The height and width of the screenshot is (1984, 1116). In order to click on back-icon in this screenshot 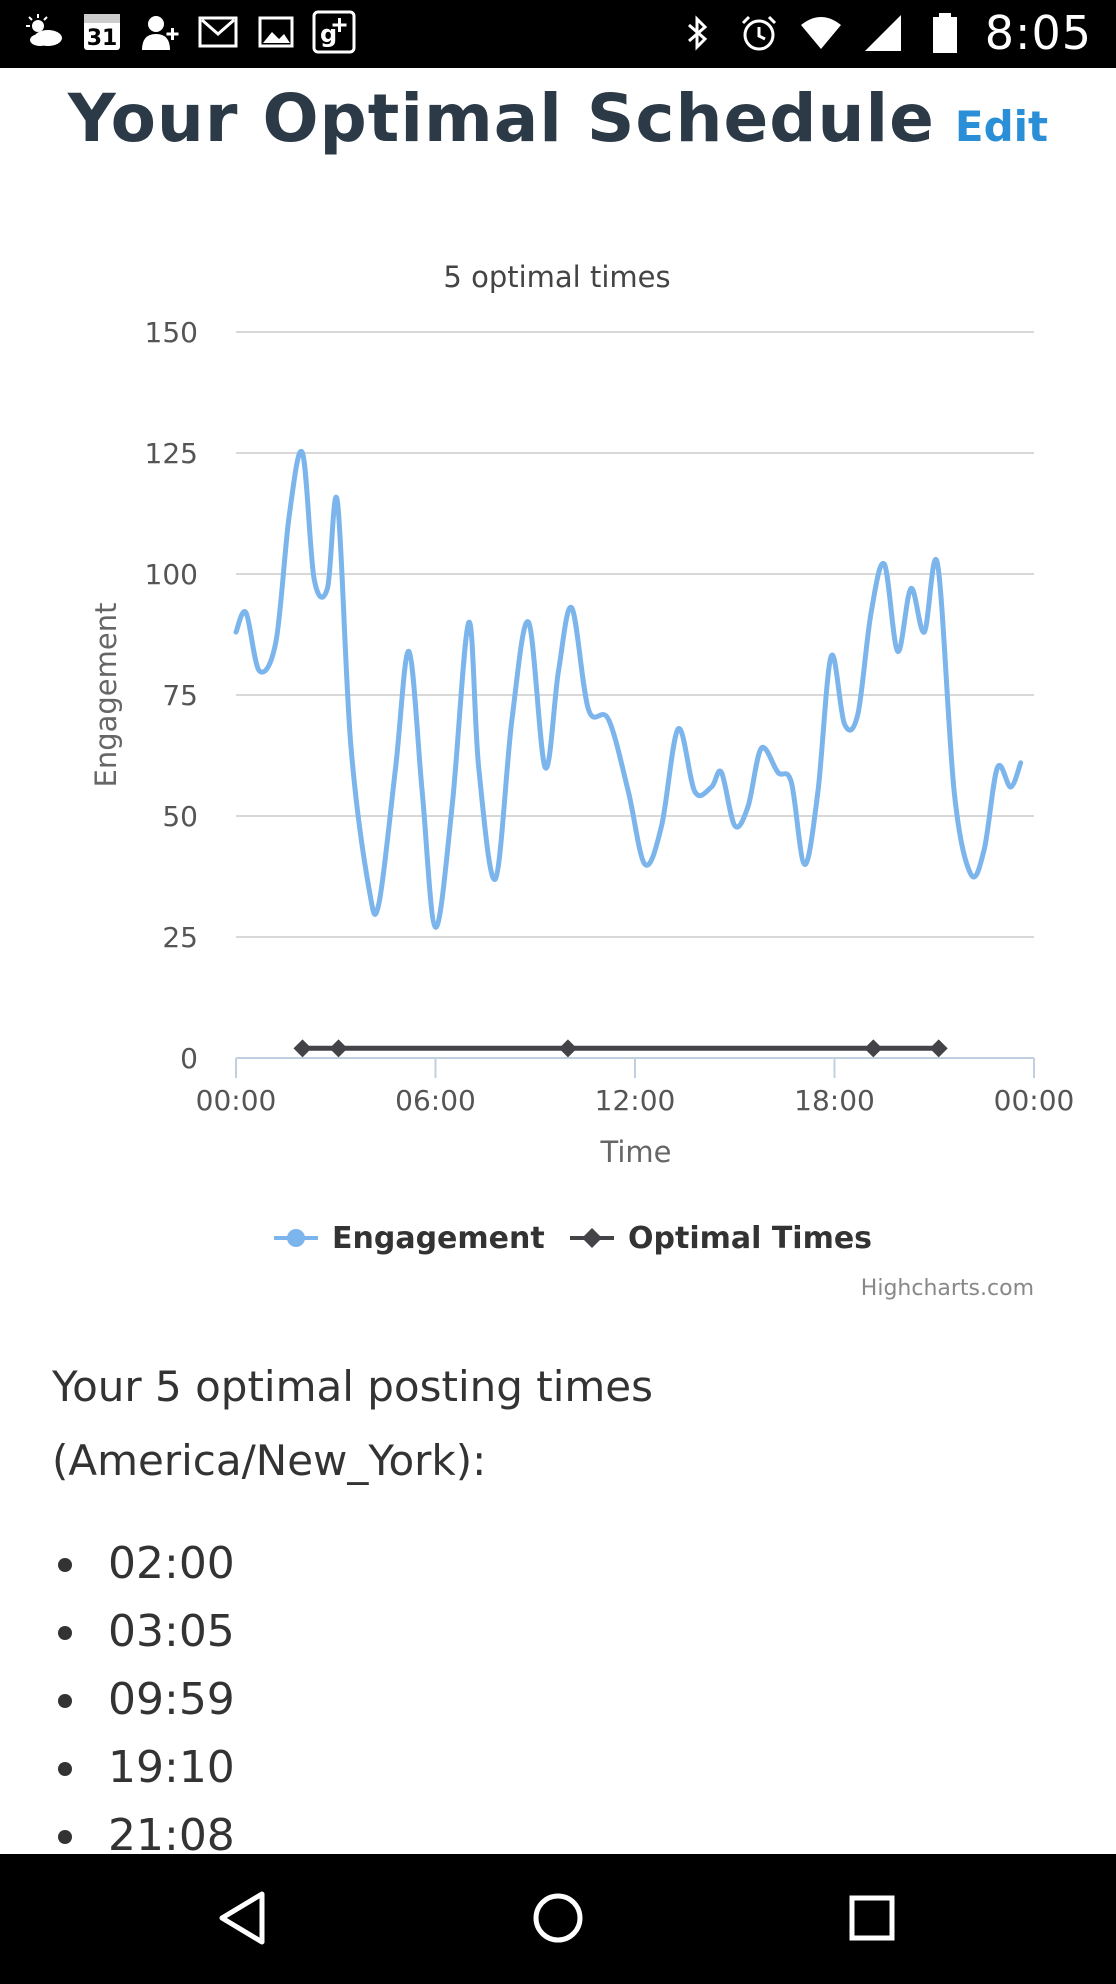, I will do `click(244, 1918)`.